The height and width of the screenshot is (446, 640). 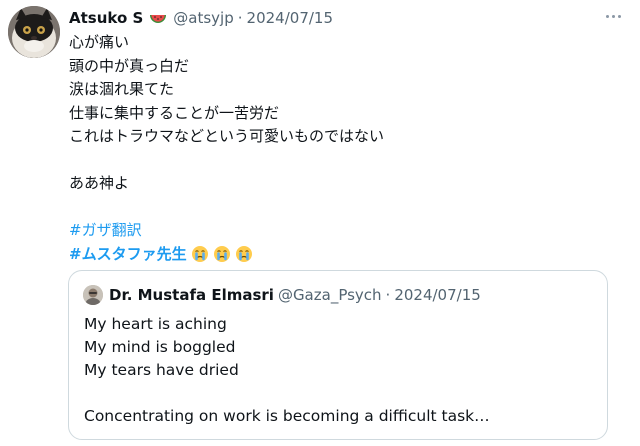 I want to click on quoted-tweet-line: My heart is aching, so click(x=155, y=324).